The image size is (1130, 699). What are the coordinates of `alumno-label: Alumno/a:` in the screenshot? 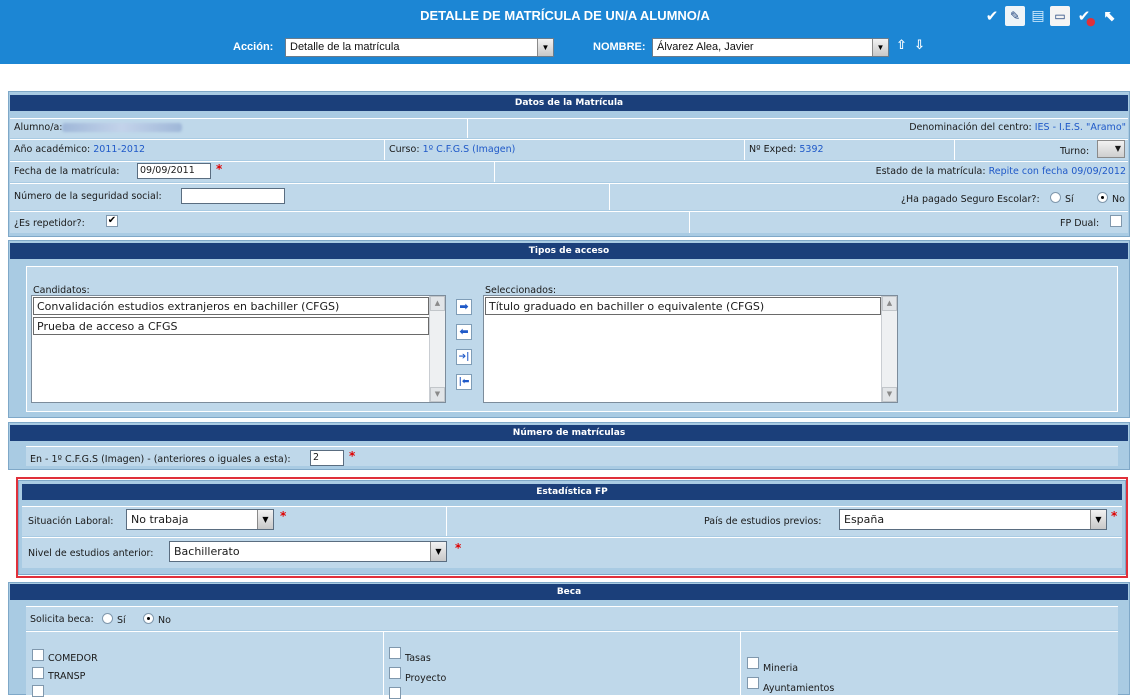 It's located at (38, 127).